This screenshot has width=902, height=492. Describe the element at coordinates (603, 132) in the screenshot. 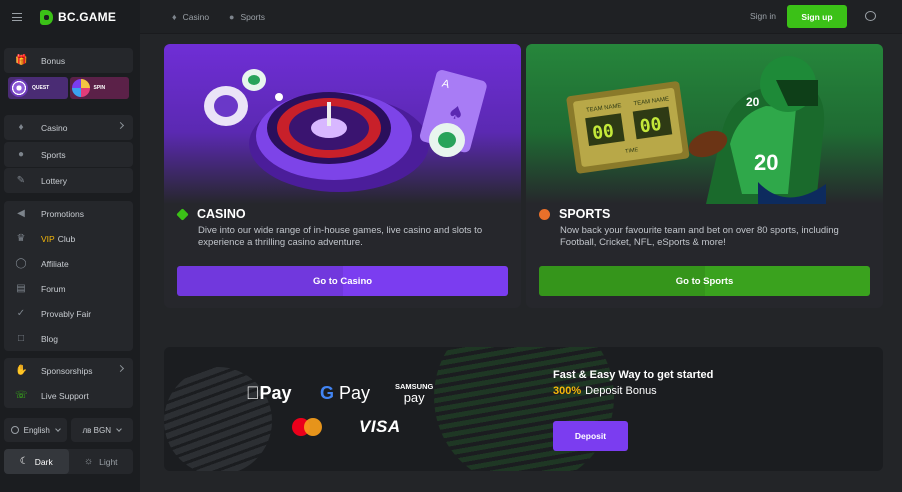

I see `scoreboard-score-left: 00` at that location.